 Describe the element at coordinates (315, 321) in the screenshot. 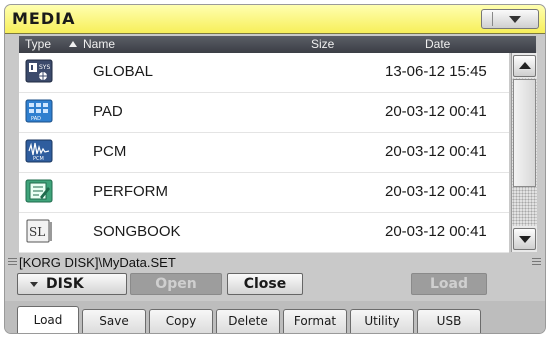

I see `tab-format: Format` at that location.